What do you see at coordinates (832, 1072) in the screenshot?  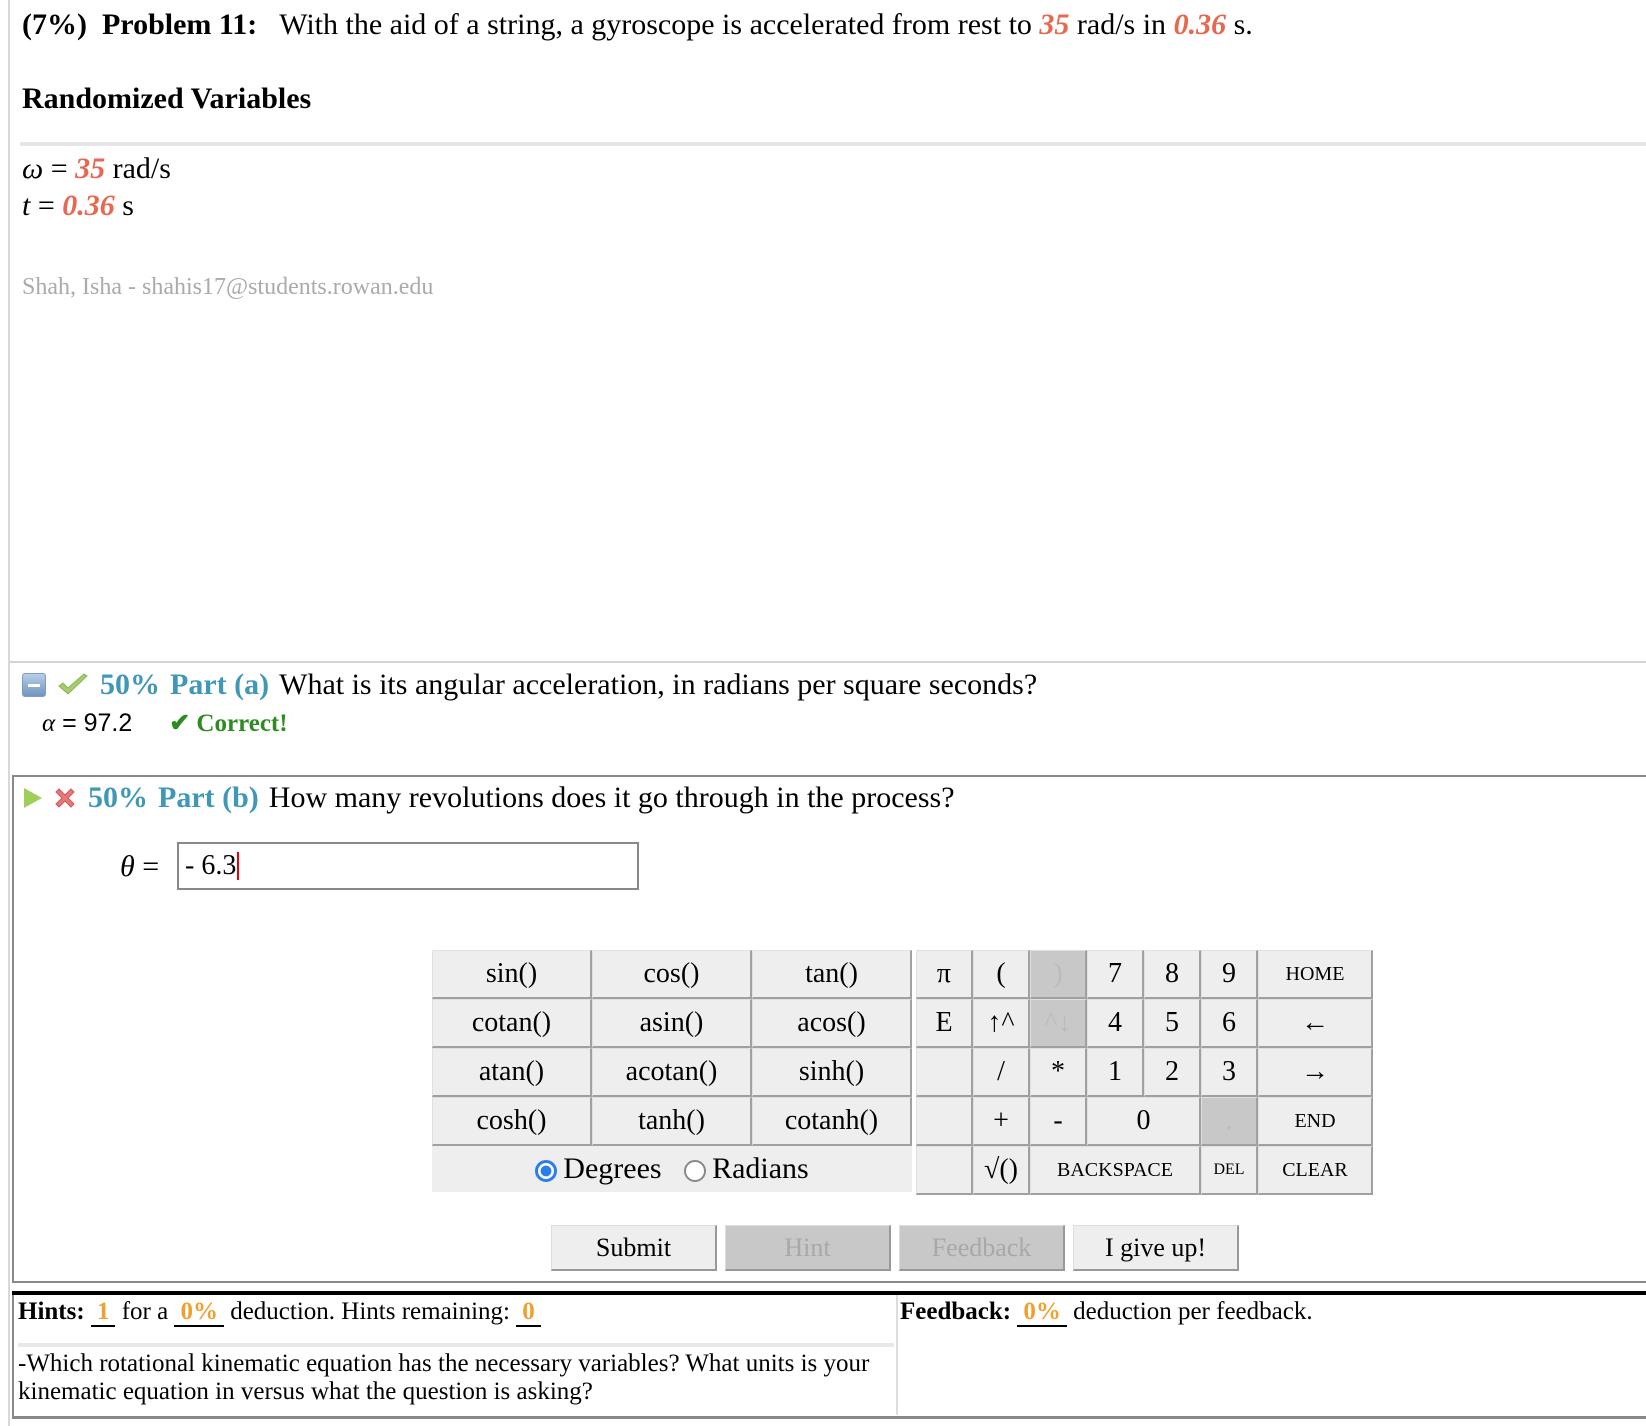 I see `key-sinh: sinh()` at bounding box center [832, 1072].